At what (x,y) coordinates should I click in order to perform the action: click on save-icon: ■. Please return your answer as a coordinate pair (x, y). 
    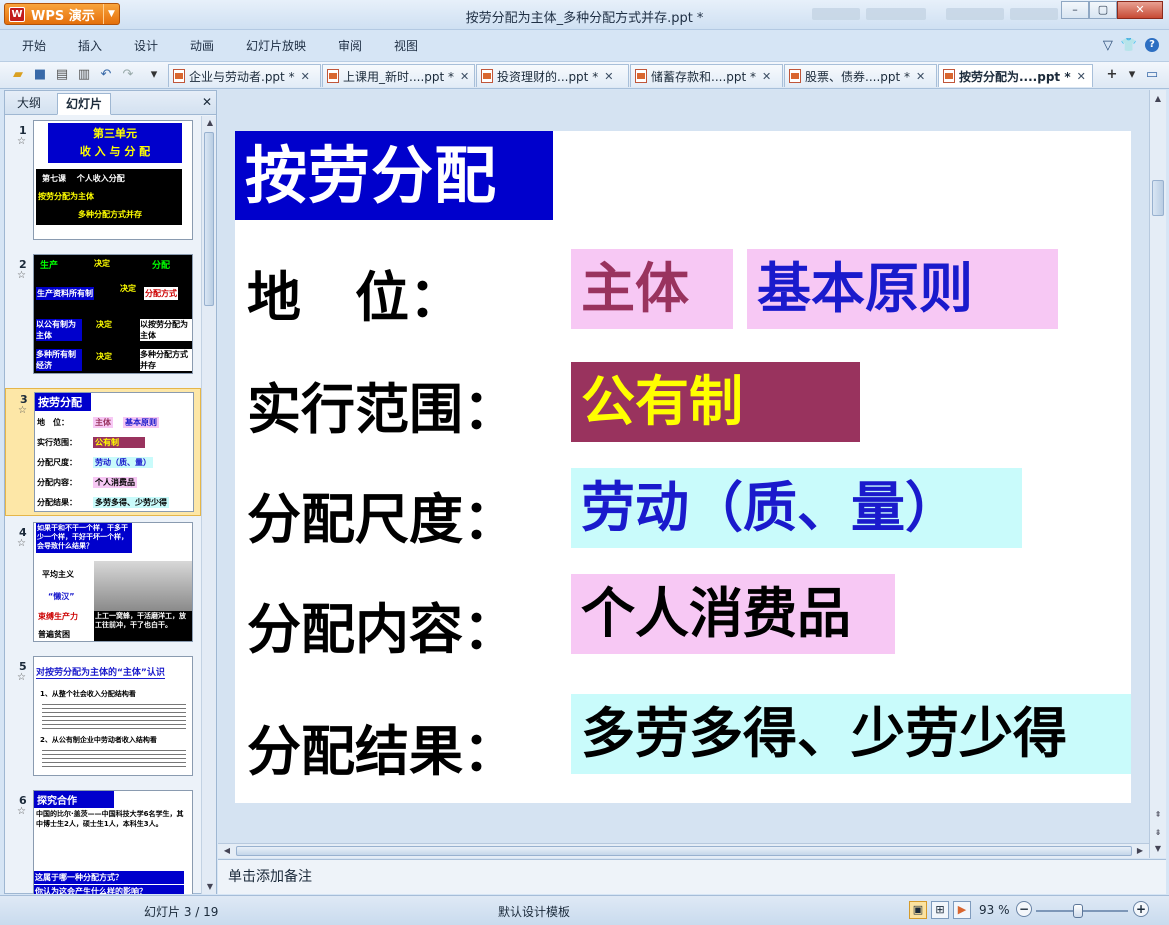
    Looking at the image, I should click on (40, 75).